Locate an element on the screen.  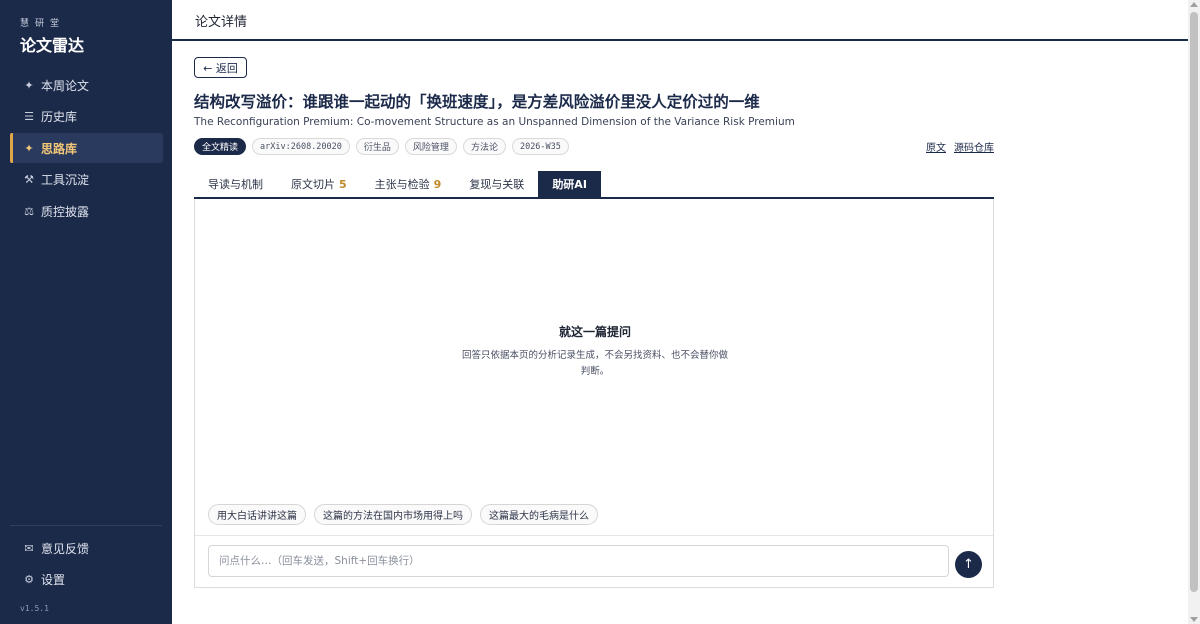
tag-category: 风险管理 is located at coordinates (430, 146).